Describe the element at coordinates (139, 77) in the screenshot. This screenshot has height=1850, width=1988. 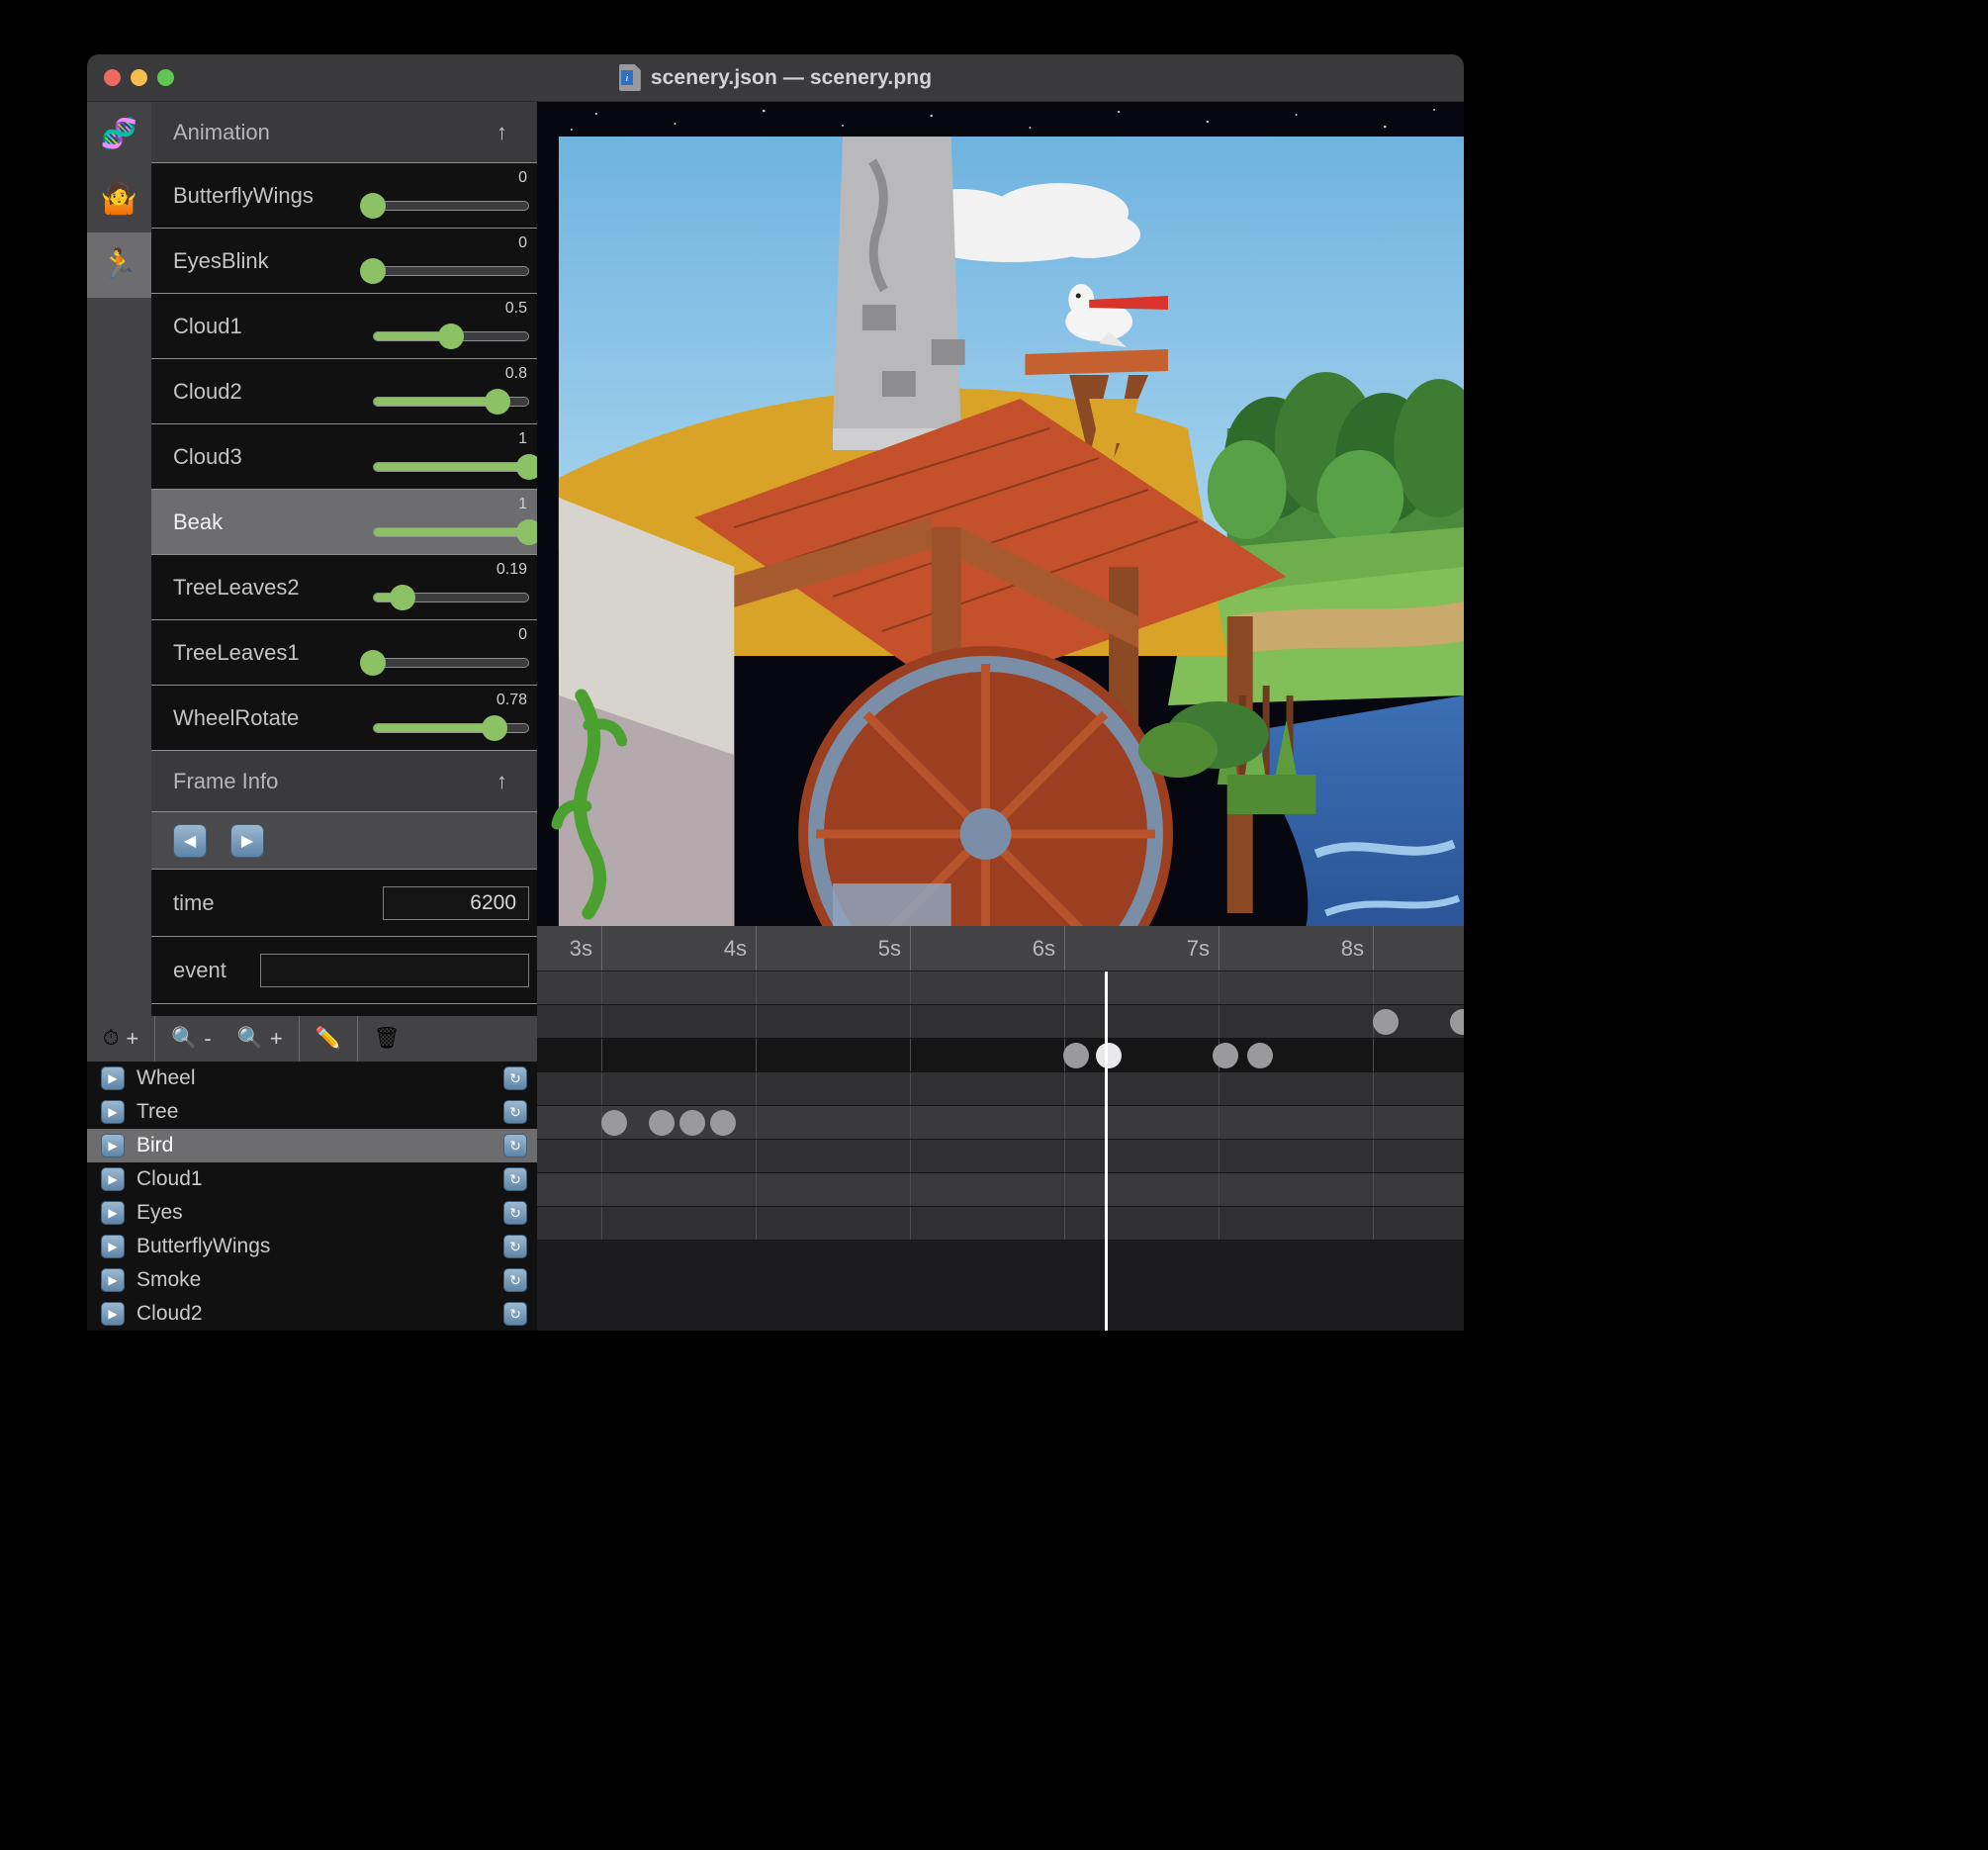
I see `minimize-button` at that location.